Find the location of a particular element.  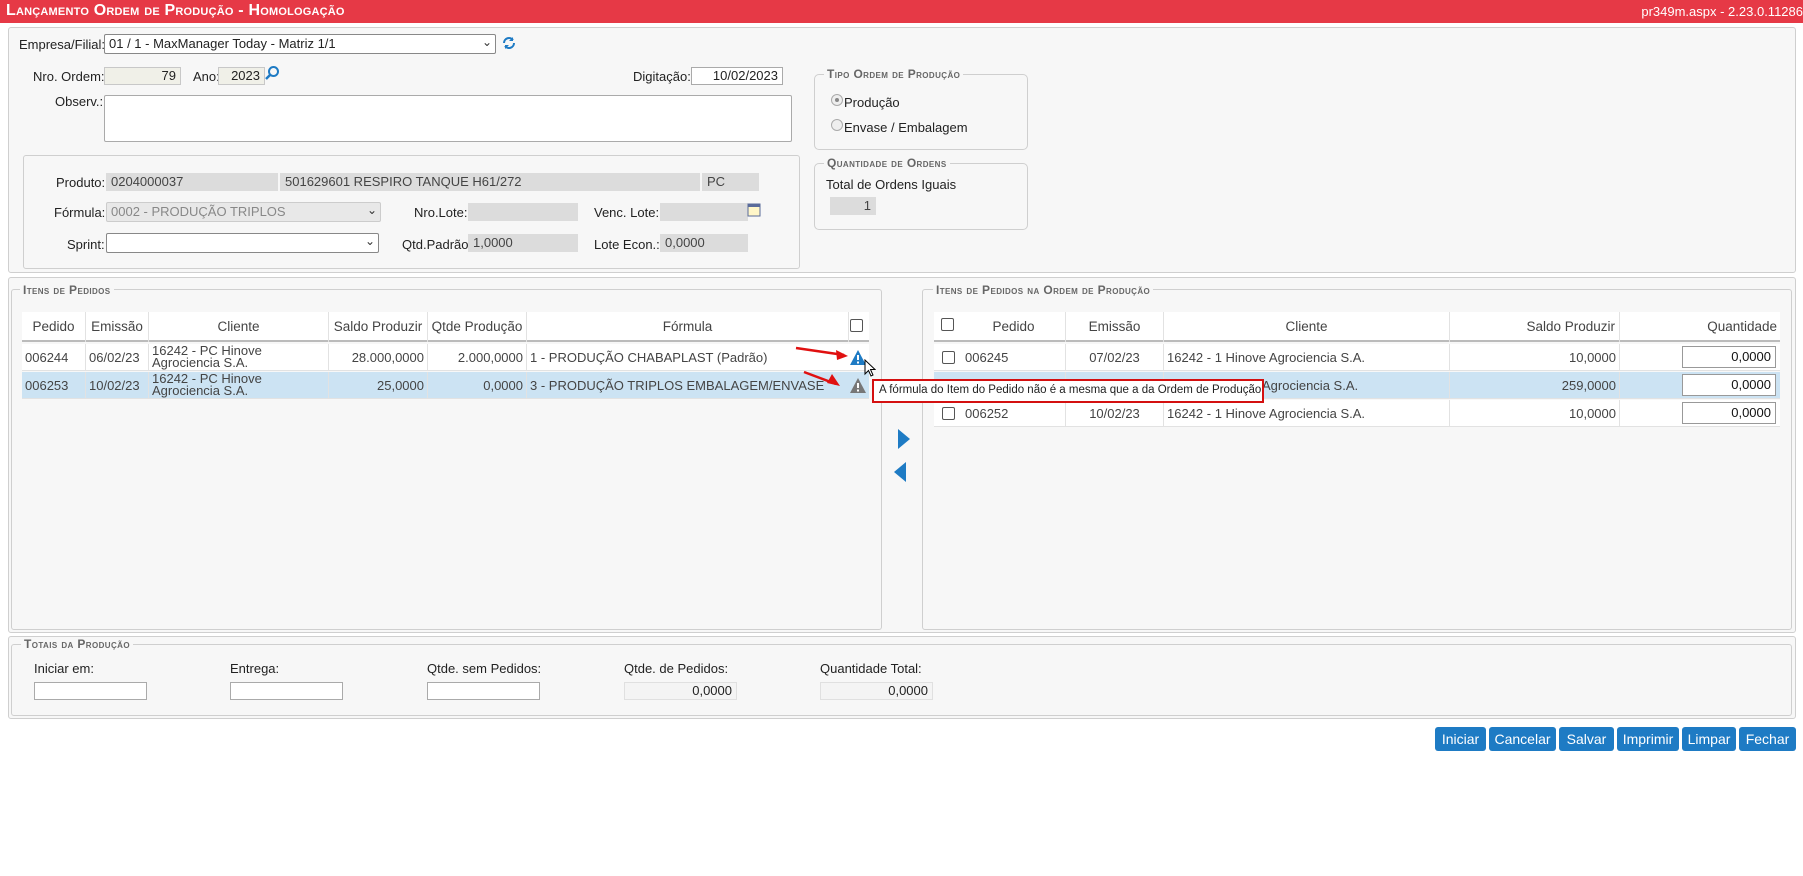

sprint-select: ⌄ is located at coordinates (242, 243).